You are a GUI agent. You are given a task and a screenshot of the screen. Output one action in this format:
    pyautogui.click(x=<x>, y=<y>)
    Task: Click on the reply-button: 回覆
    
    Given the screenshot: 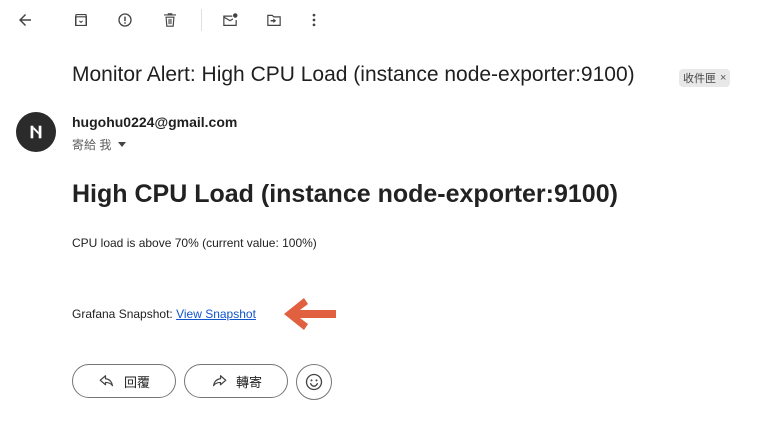 What is the action you would take?
    pyautogui.click(x=124, y=381)
    